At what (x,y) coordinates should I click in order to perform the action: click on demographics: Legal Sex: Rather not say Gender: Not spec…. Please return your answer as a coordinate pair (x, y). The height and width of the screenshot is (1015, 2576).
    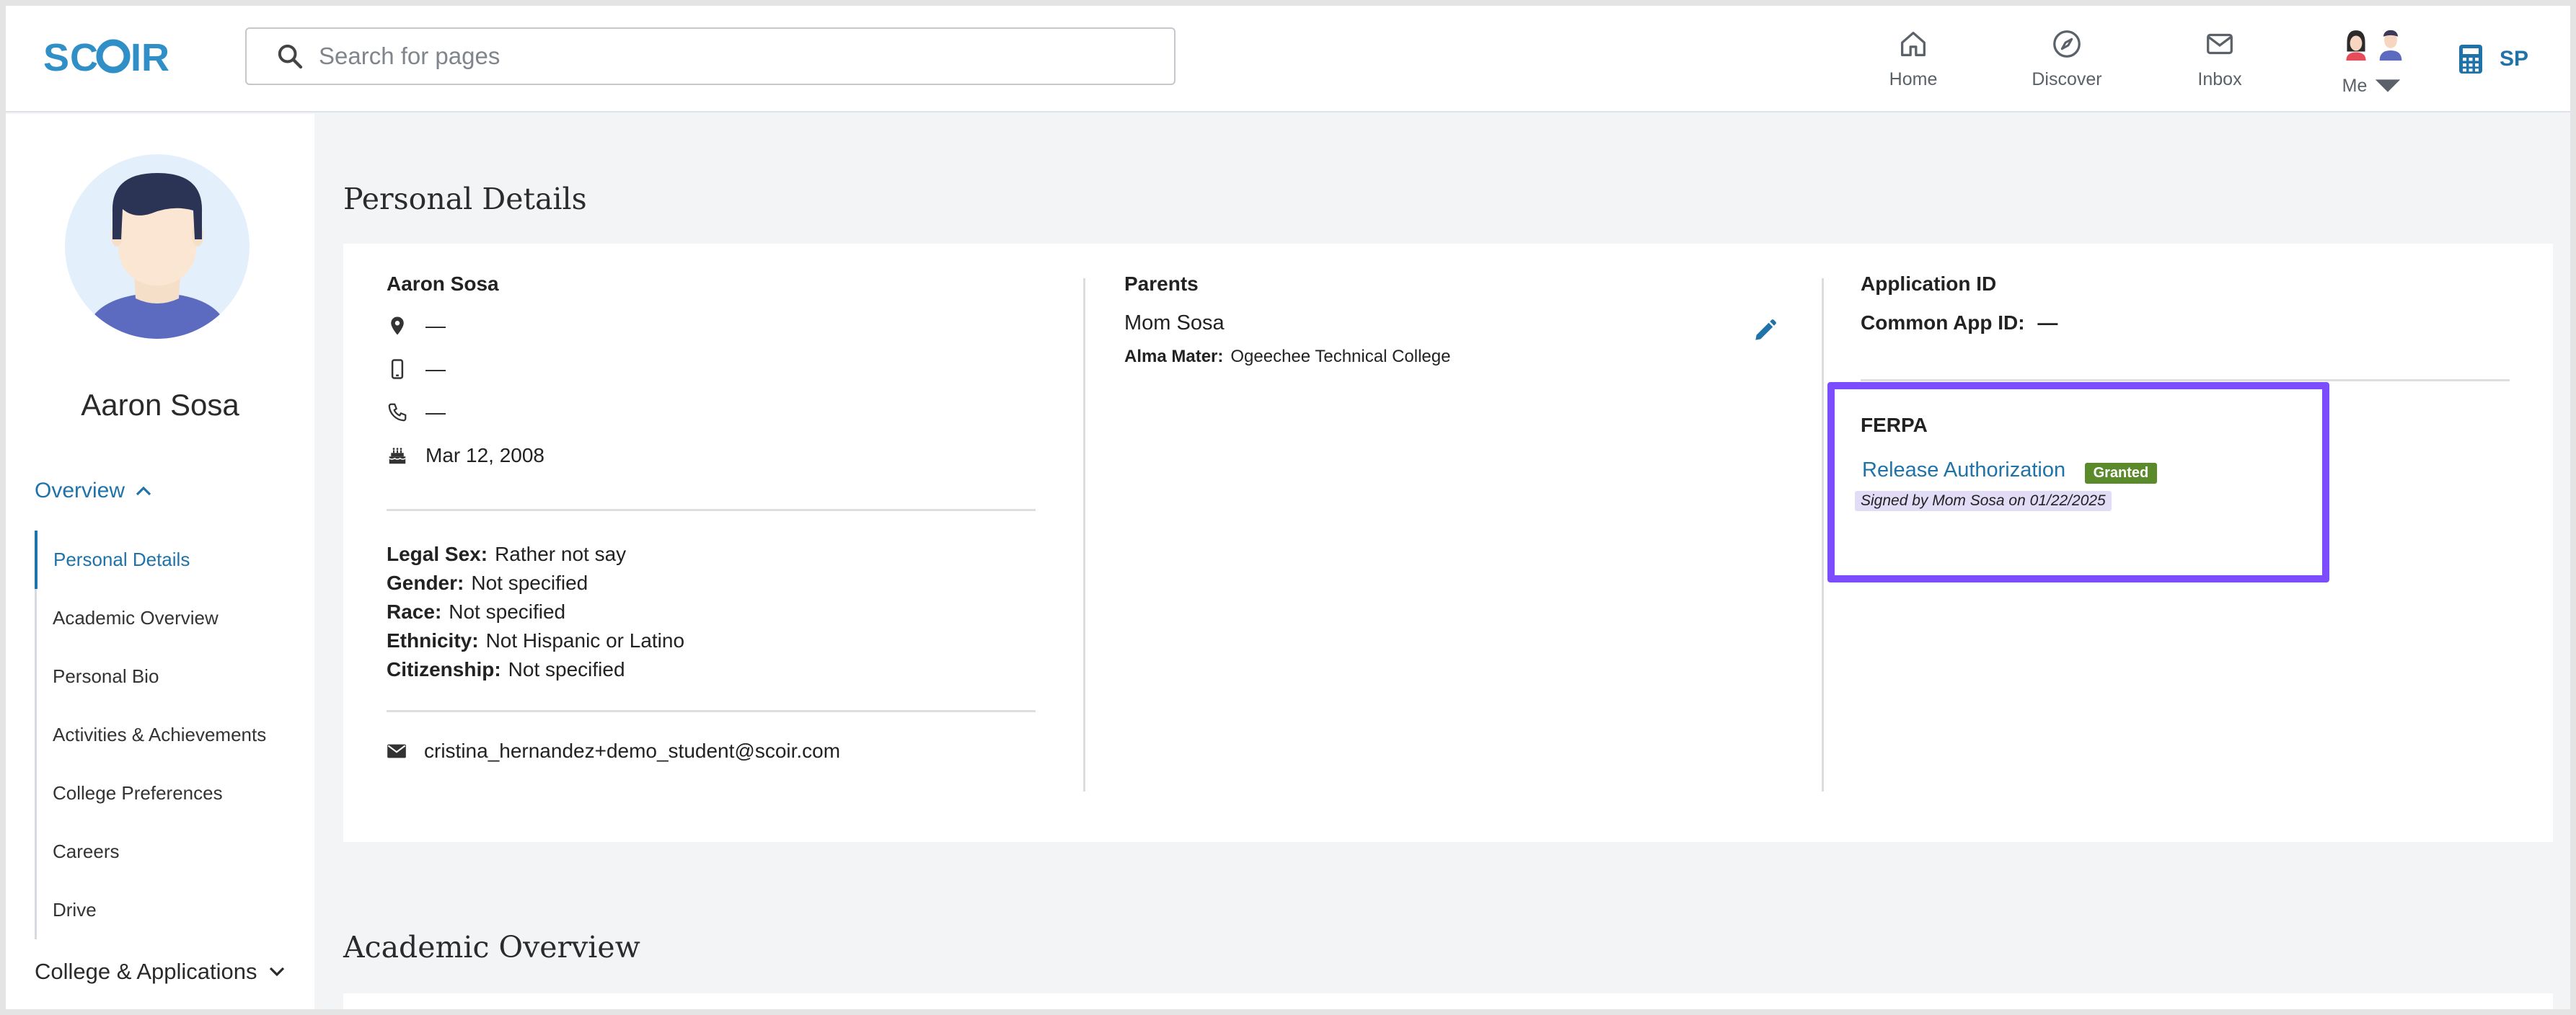
    Looking at the image, I should click on (711, 612).